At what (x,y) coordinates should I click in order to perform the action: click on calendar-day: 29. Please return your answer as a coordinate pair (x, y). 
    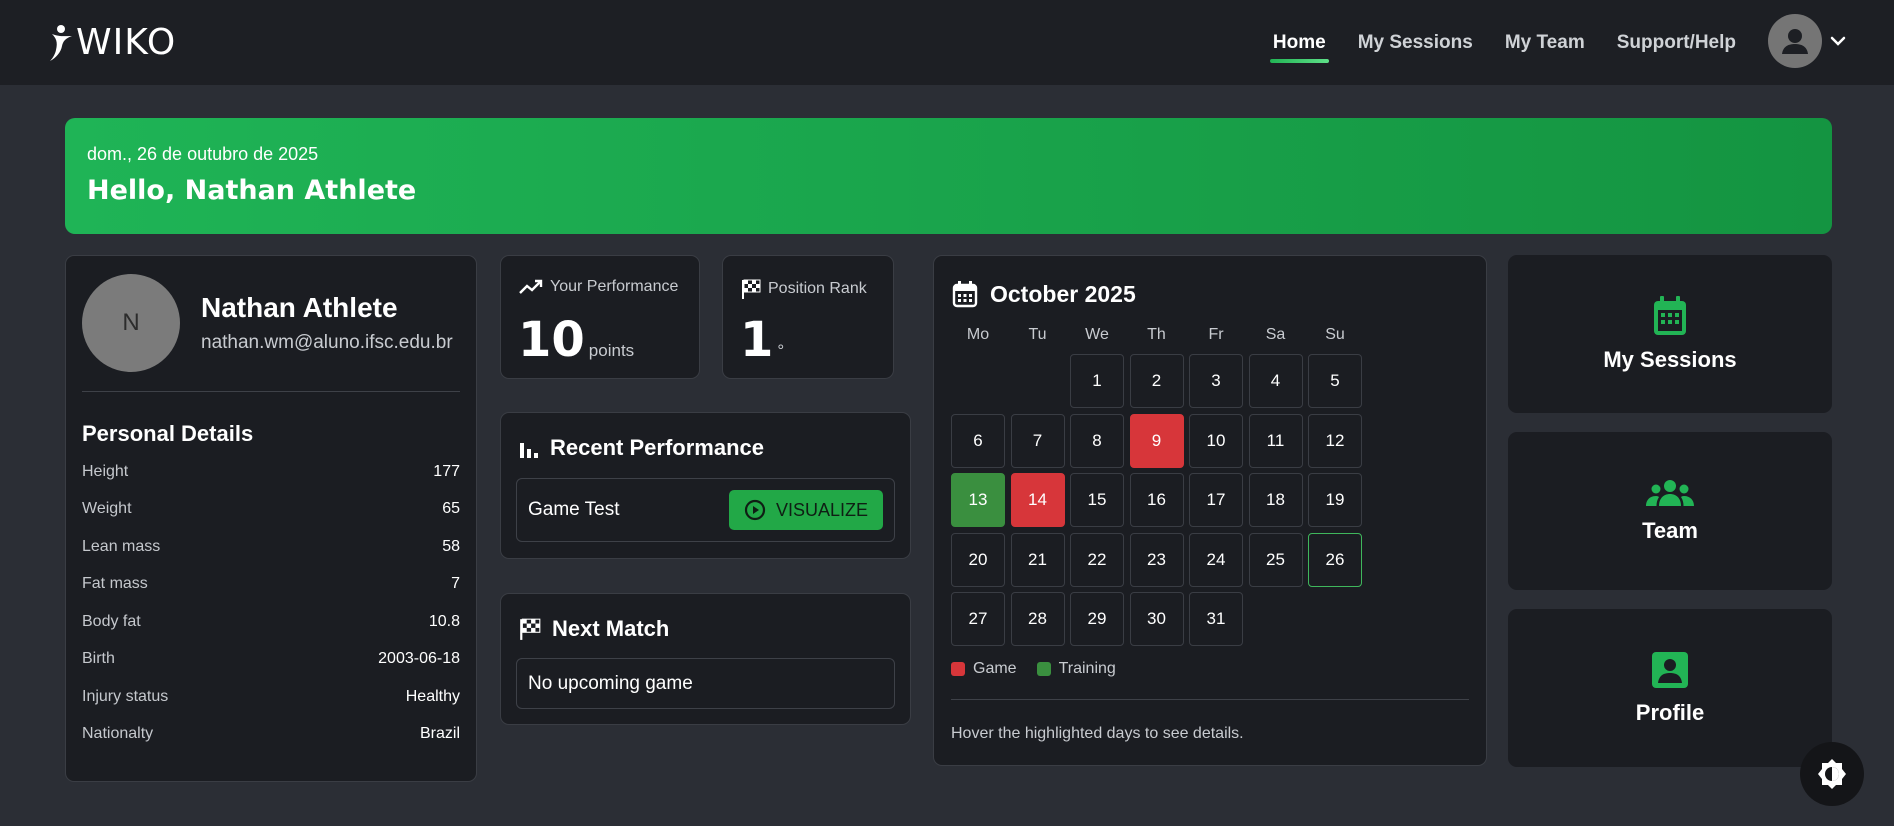
    Looking at the image, I should click on (1097, 619).